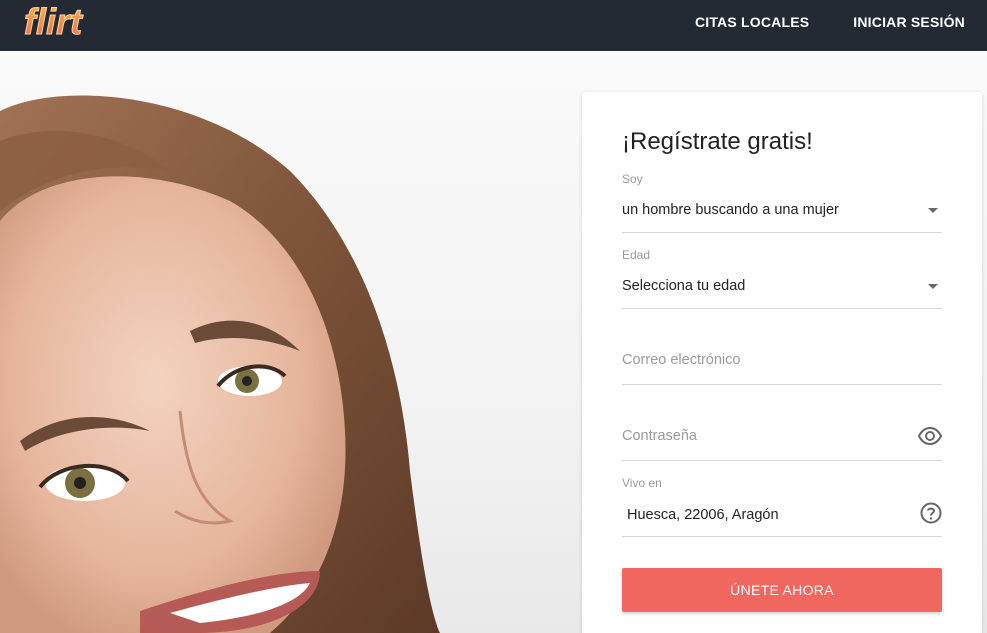 The height and width of the screenshot is (633, 987). I want to click on location-label: Vivo en, so click(642, 483).